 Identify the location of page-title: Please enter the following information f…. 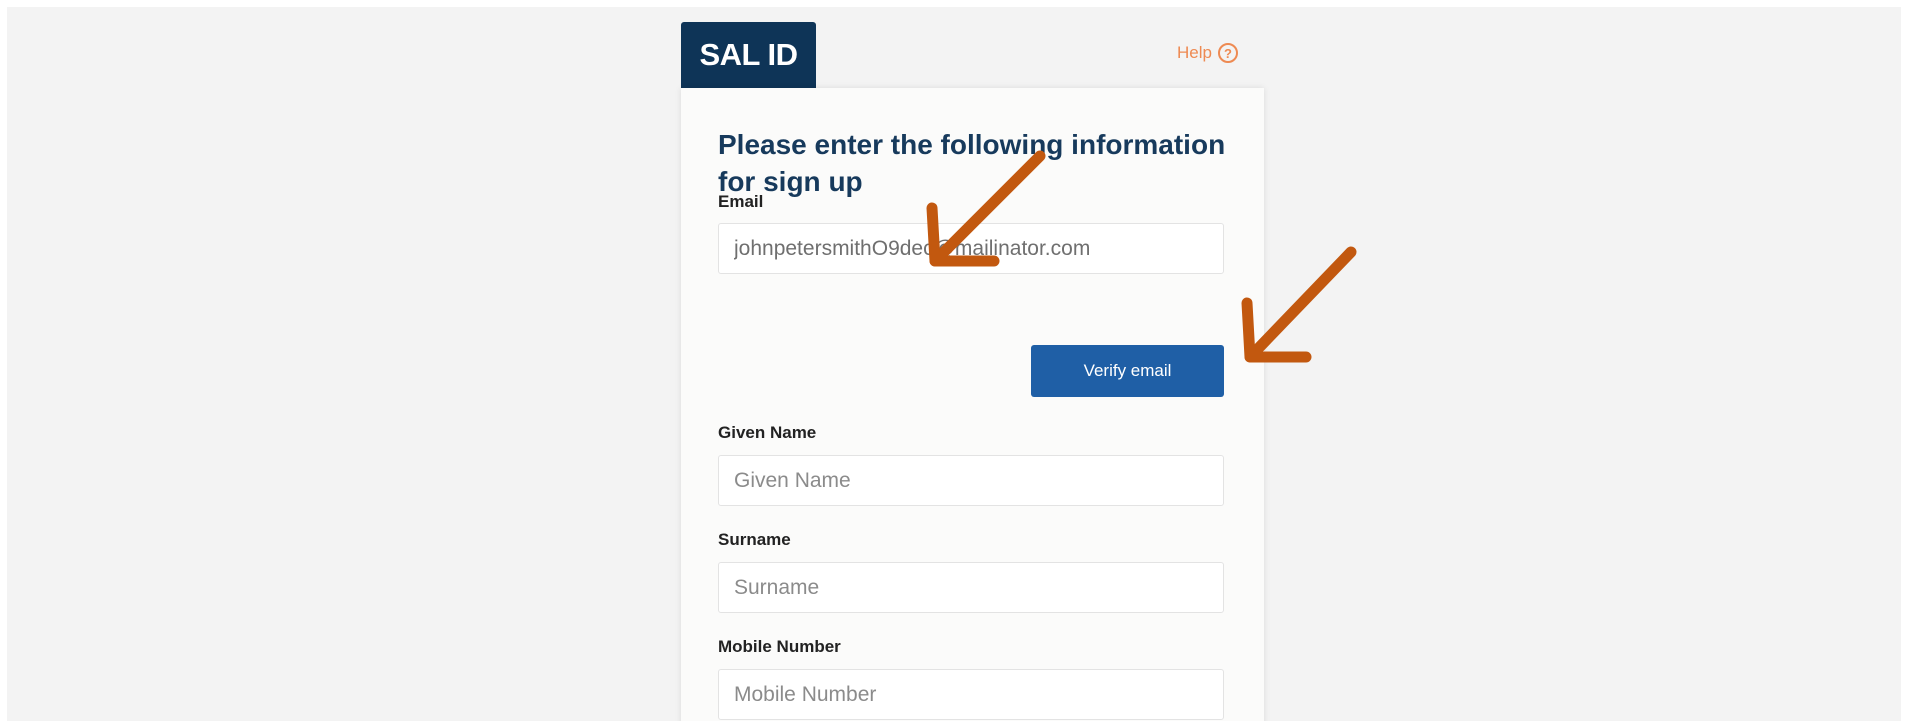
(972, 163).